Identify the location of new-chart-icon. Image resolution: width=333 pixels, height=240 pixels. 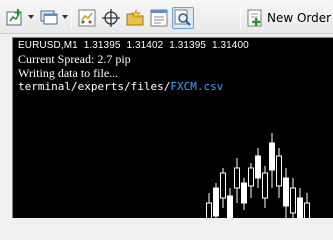
(14, 17).